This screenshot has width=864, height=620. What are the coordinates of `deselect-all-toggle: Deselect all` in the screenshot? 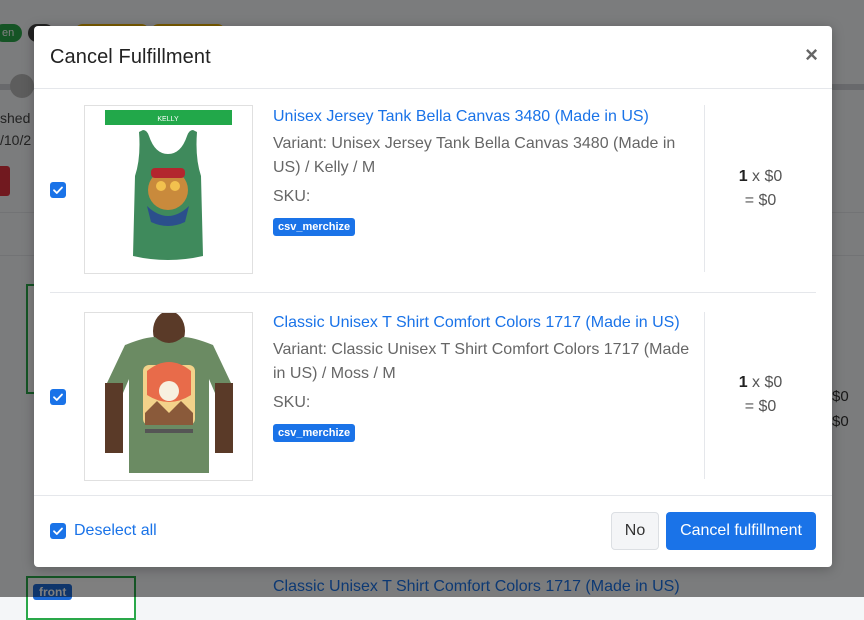 It's located at (103, 531).